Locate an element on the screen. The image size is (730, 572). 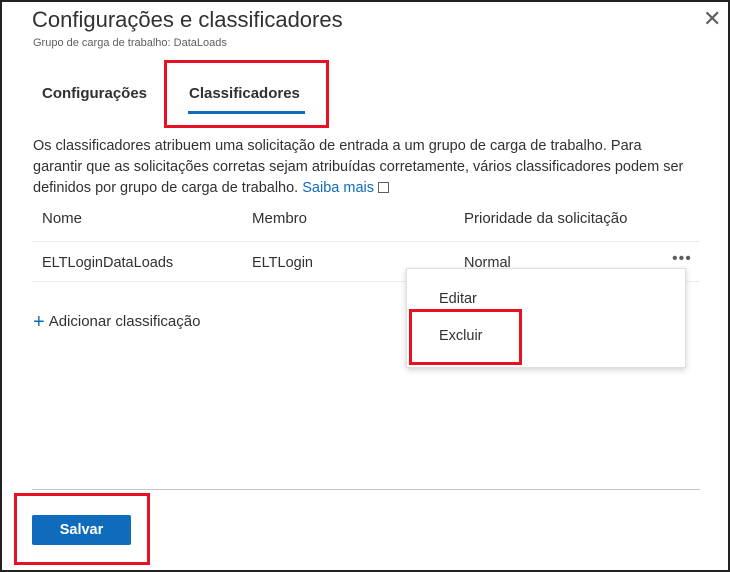
row-name: ELTLoginDataLoads is located at coordinates (108, 263).